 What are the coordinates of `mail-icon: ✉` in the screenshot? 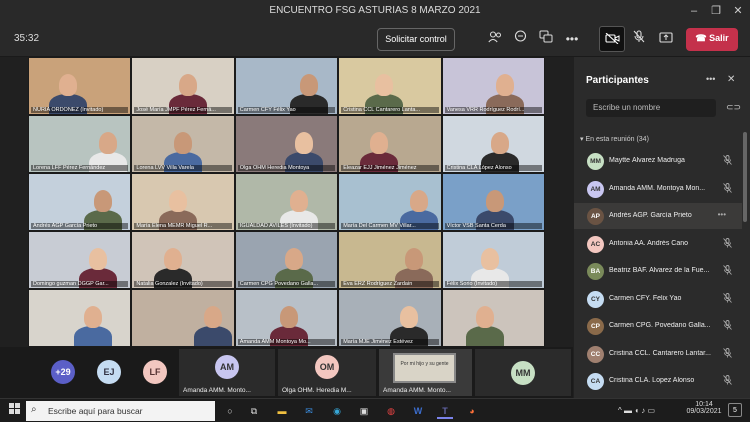 It's located at (309, 411).